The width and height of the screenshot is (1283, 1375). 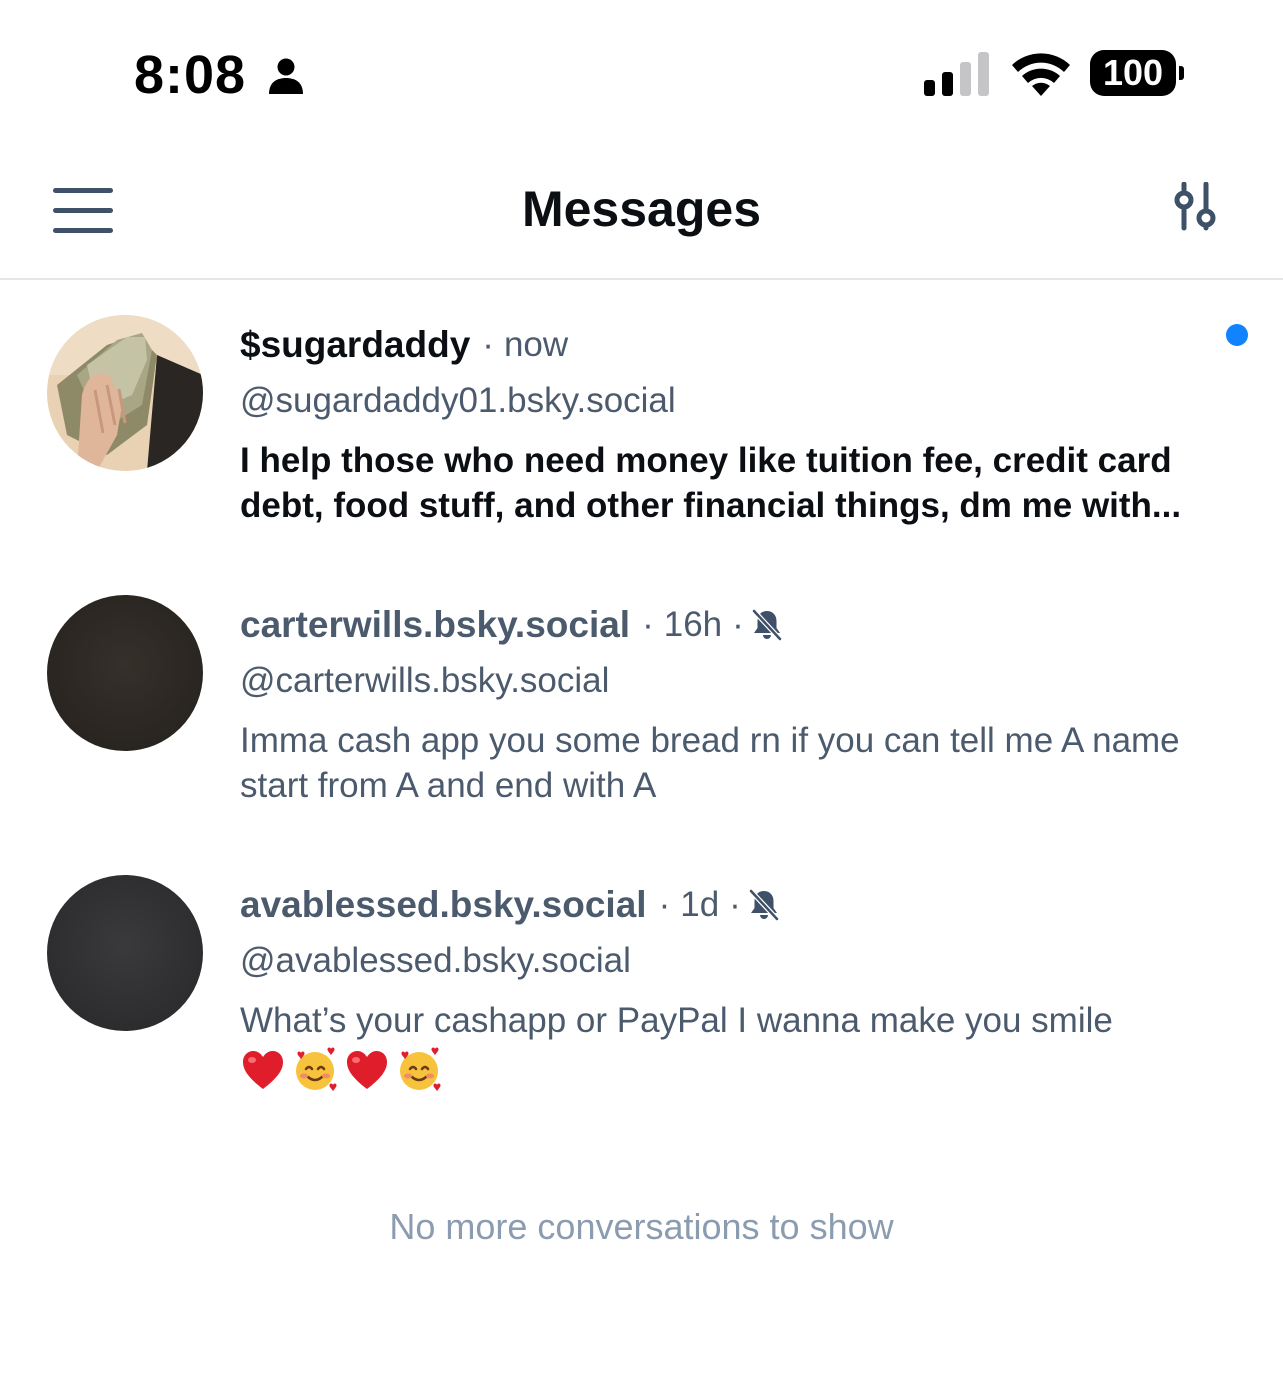 What do you see at coordinates (1196, 210) in the screenshot?
I see `sliders-icon` at bounding box center [1196, 210].